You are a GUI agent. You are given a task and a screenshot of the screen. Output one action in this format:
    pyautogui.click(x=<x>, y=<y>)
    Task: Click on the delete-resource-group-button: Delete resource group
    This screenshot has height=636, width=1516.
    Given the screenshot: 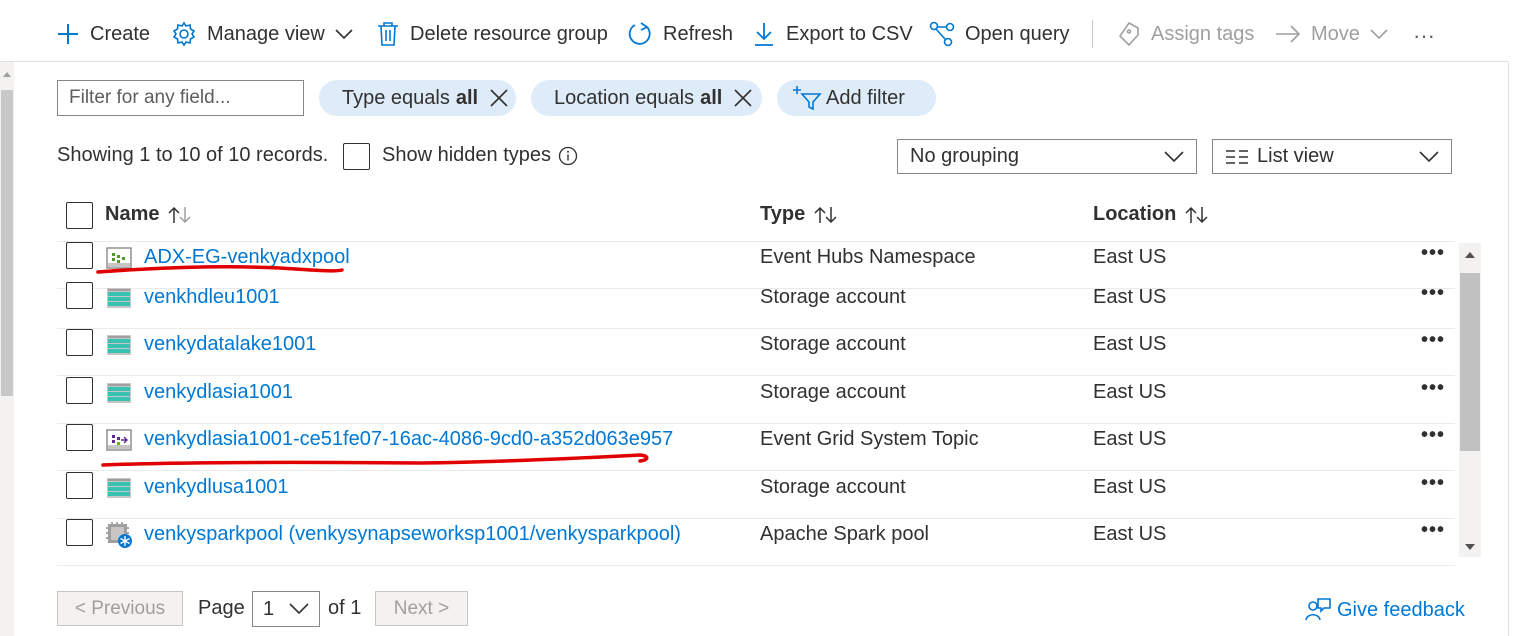 What is the action you would take?
    pyautogui.click(x=492, y=34)
    